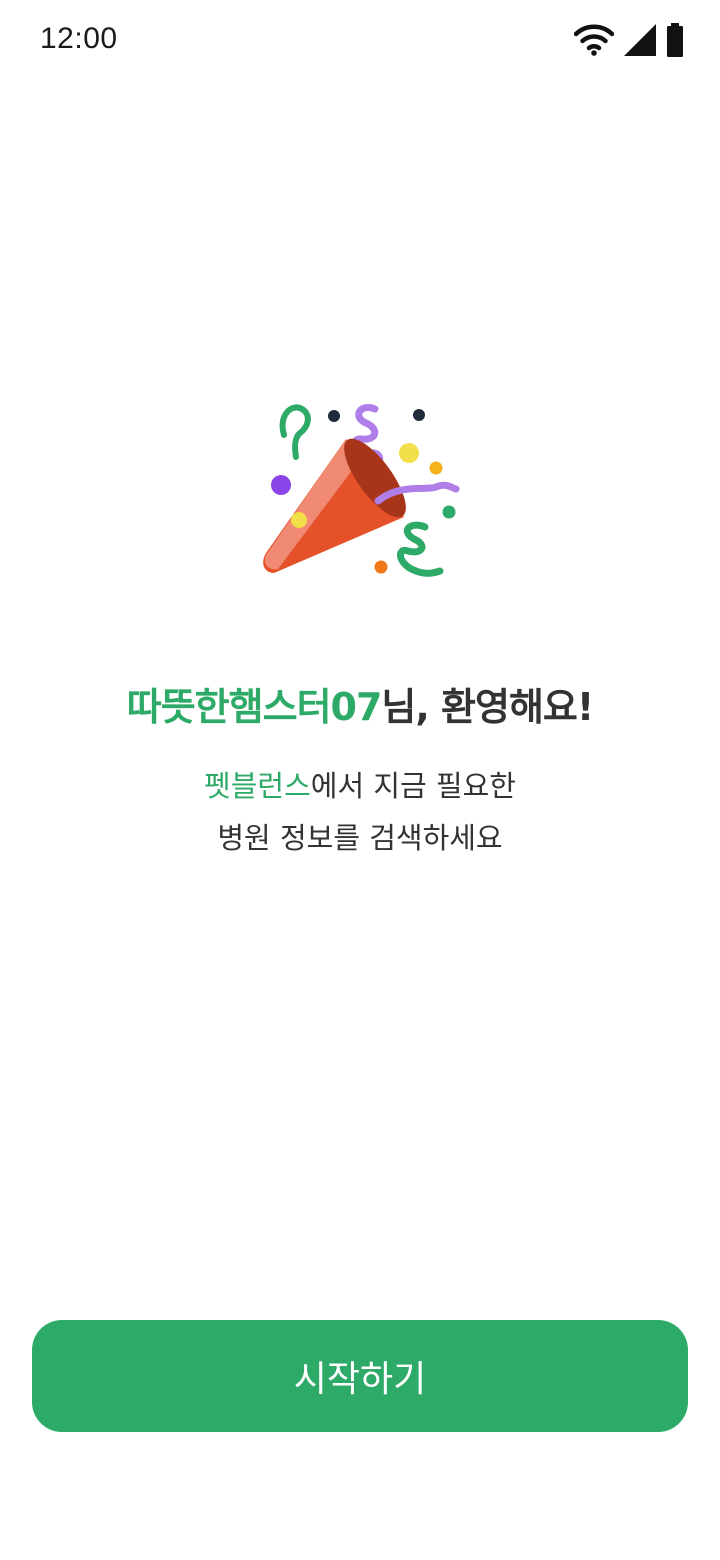 The image size is (720, 1560). I want to click on user-nickname: 따뜻한햄스터07, so click(254, 707).